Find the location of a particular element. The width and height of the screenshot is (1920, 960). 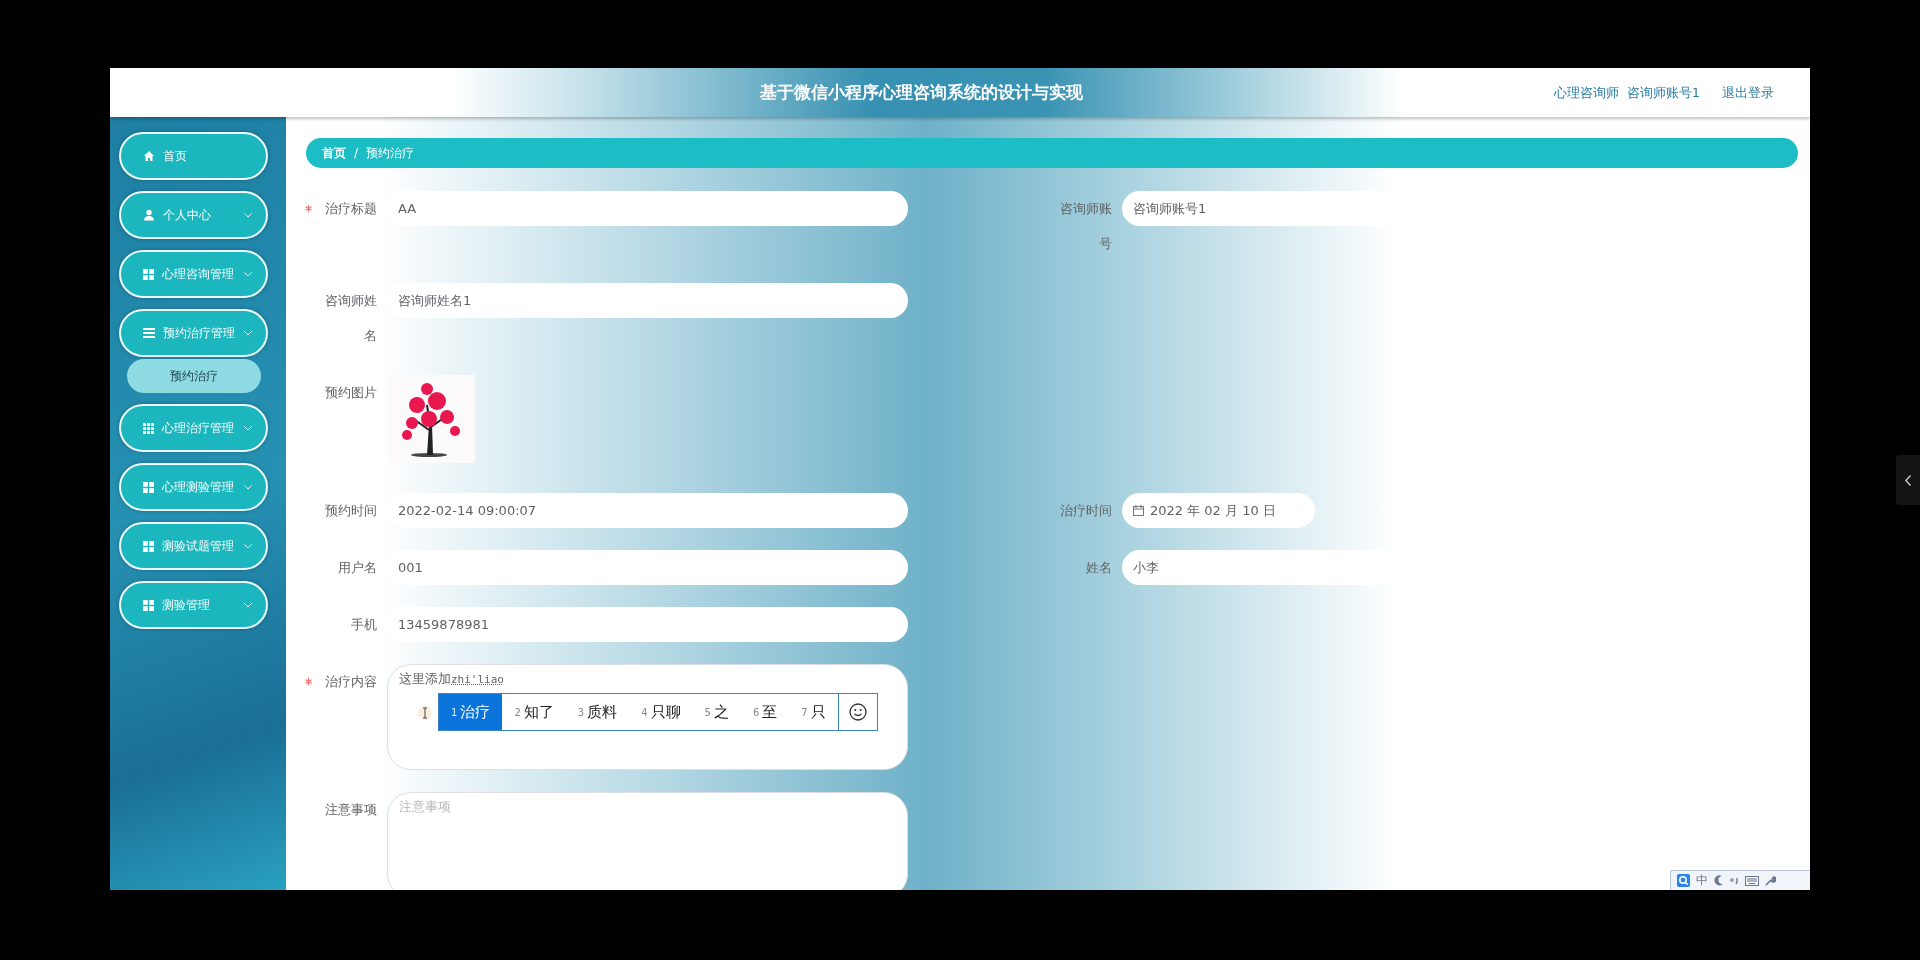

text-field: 2022-02-14 09:00:07 is located at coordinates (647, 510).